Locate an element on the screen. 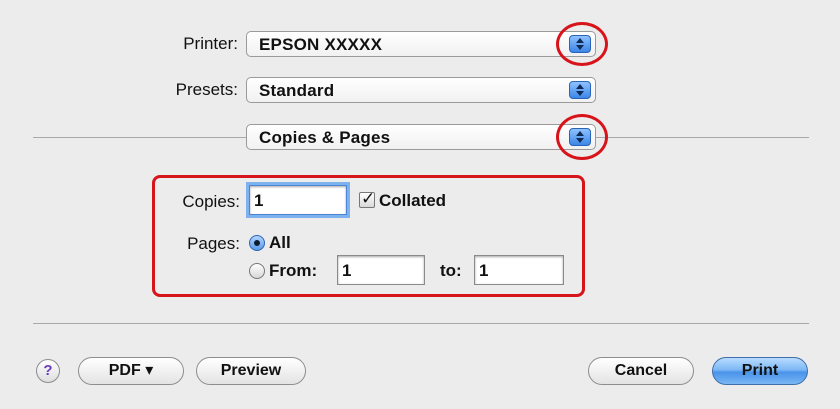 The width and height of the screenshot is (840, 409). pages-label: Pages: is located at coordinates (213, 243).